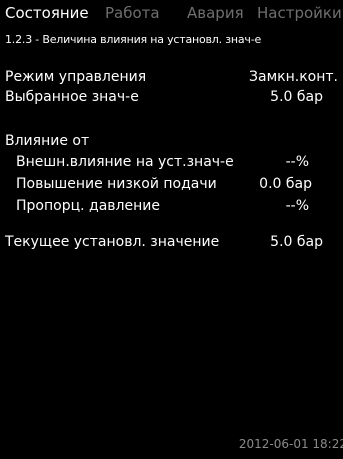  I want to click on selected-value-row: Выбранное знач-е 5.0 бар, so click(171, 99).